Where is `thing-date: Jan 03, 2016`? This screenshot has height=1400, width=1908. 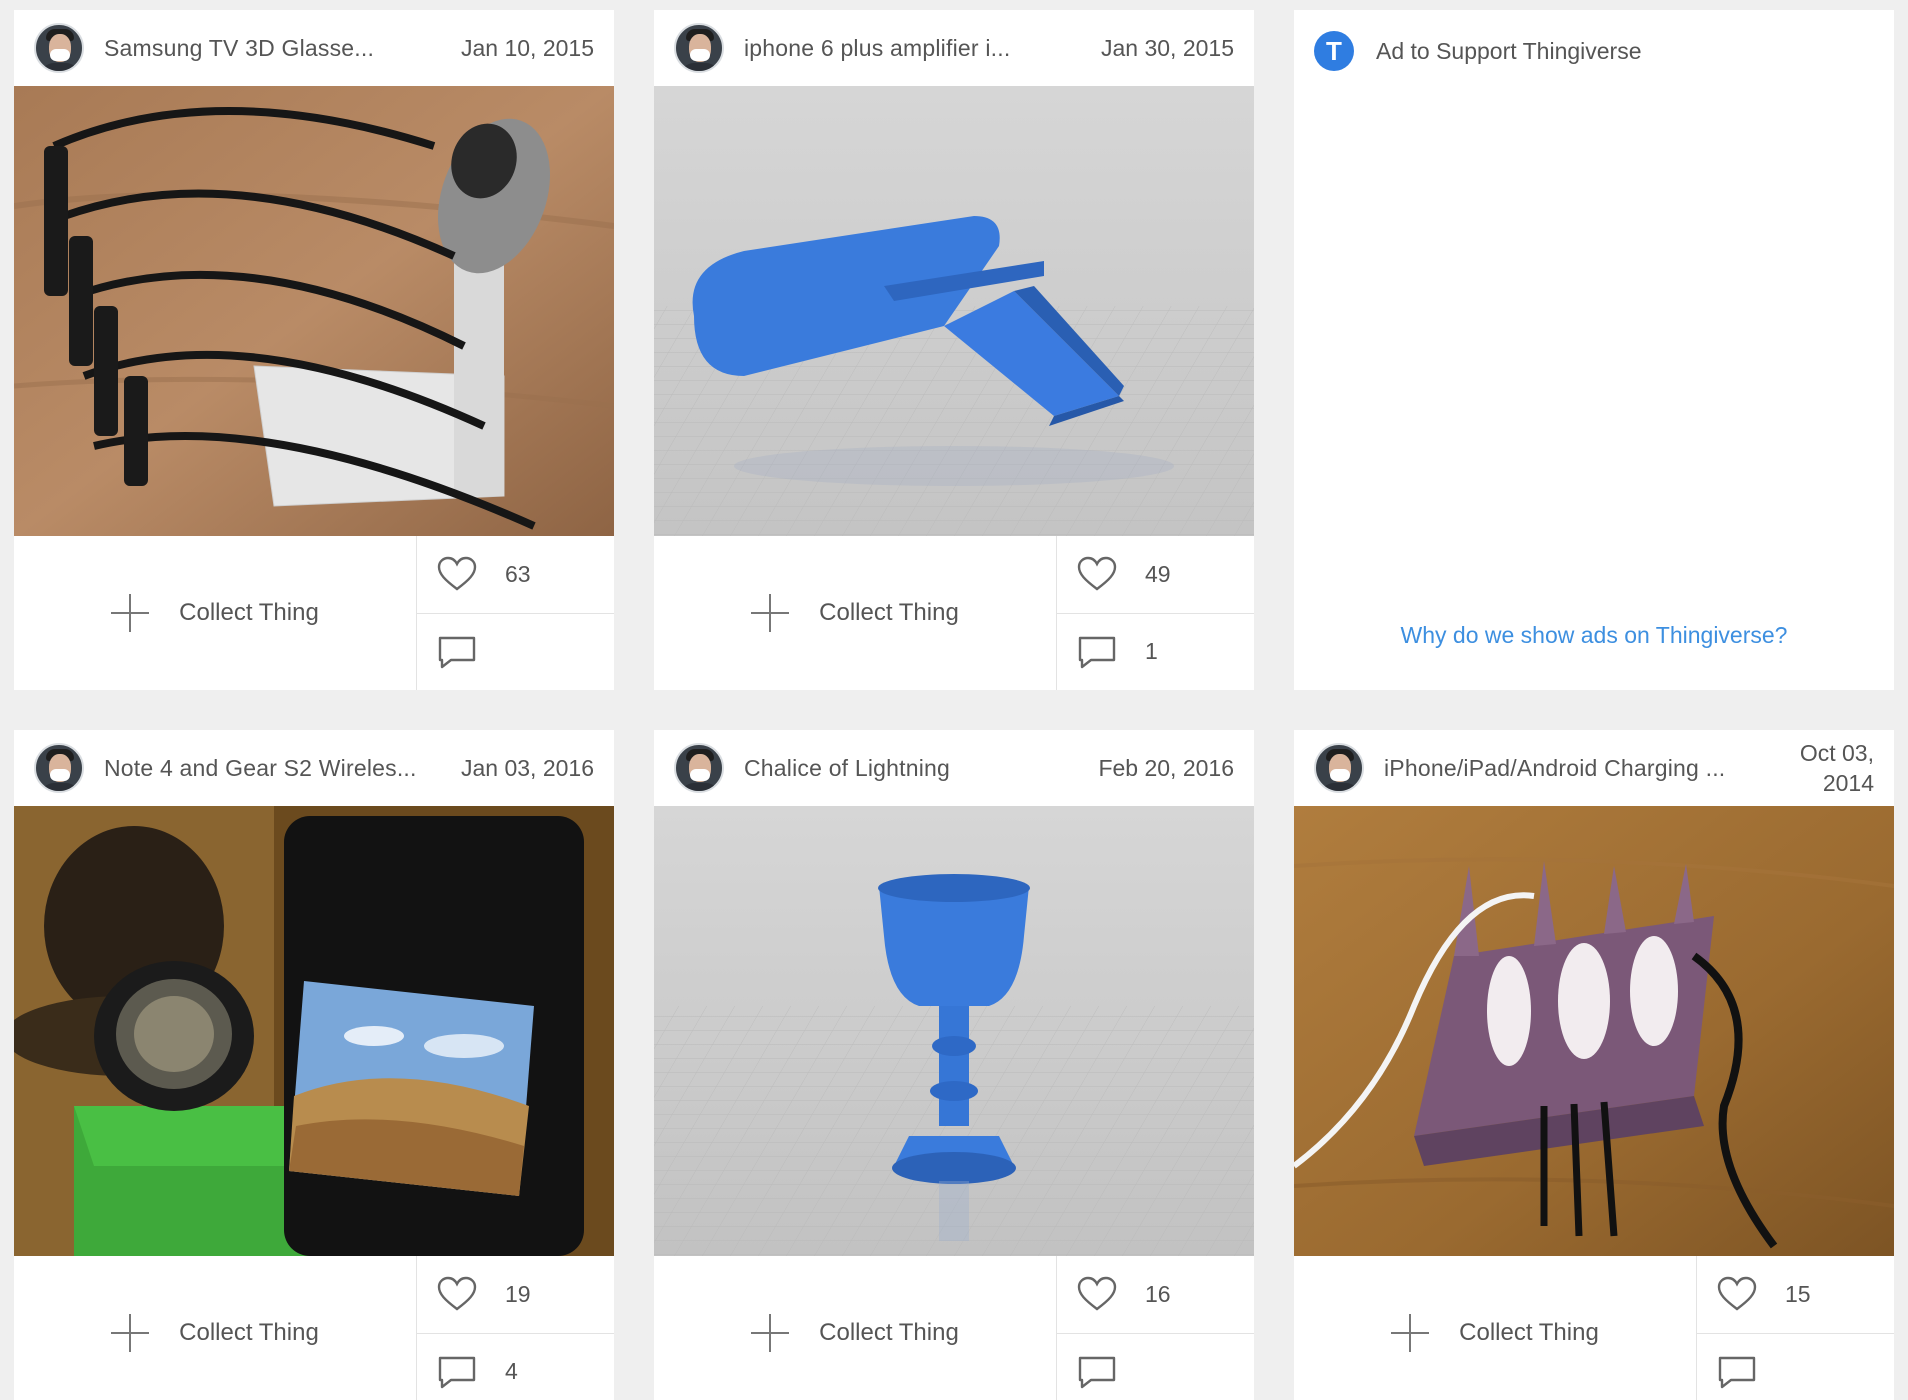 thing-date: Jan 03, 2016 is located at coordinates (527, 768).